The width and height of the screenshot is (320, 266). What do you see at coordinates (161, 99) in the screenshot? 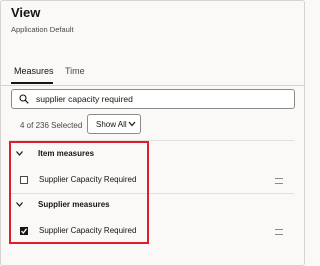
I see `search-input` at bounding box center [161, 99].